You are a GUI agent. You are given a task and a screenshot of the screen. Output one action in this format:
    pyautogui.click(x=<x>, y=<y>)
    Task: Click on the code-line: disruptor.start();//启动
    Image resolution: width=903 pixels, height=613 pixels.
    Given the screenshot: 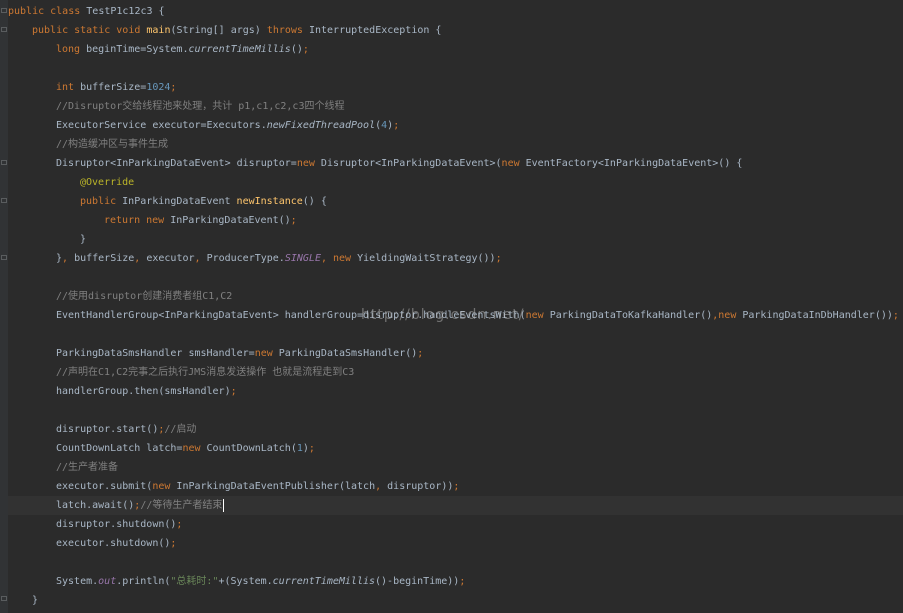 What is the action you would take?
    pyautogui.click(x=102, y=429)
    